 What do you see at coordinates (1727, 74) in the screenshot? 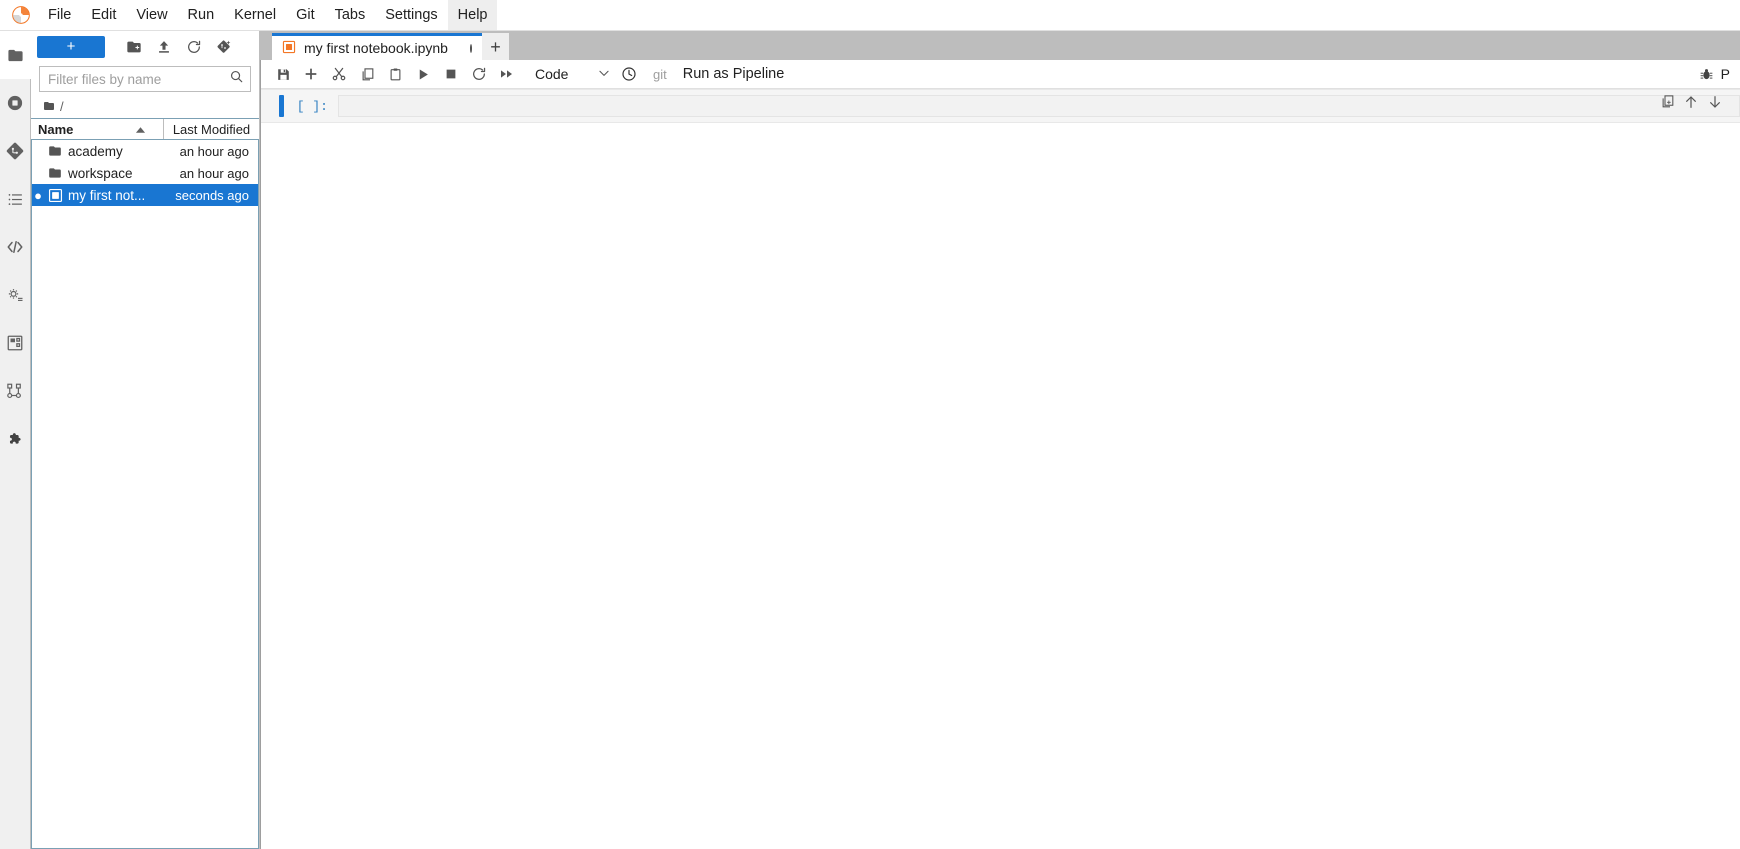
I see `kernel-name-label: P` at bounding box center [1727, 74].